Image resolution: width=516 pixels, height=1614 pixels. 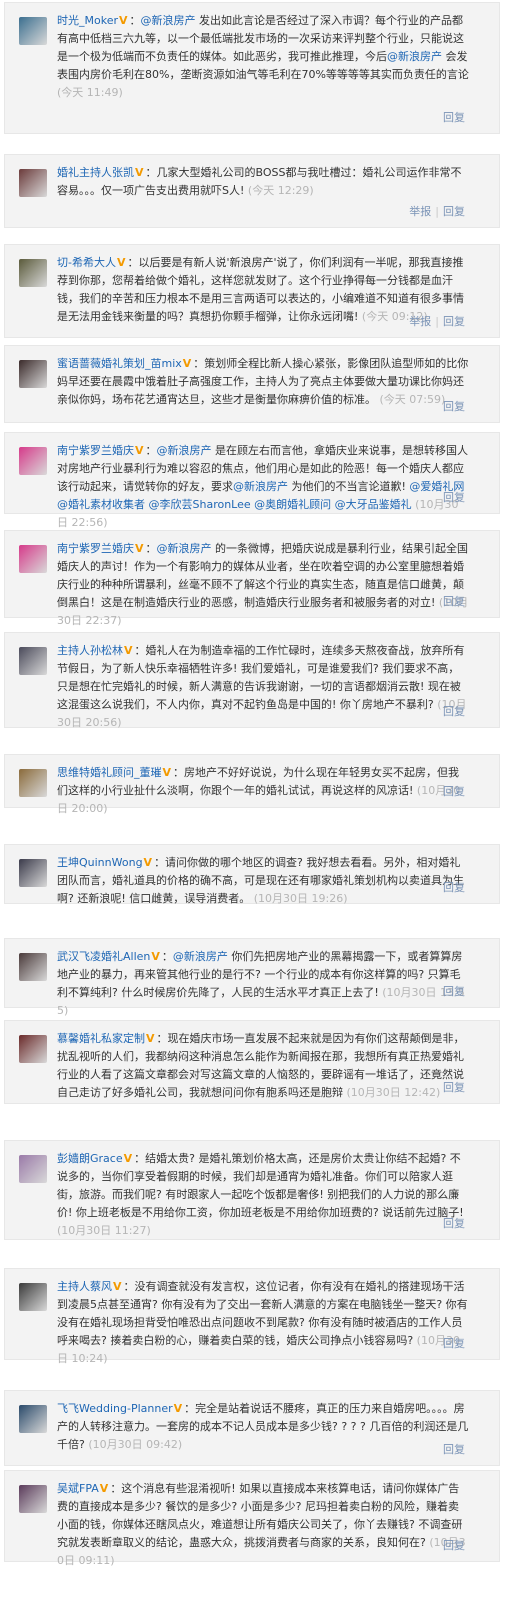 I want to click on username-link: 慕馨婚礼私家定制, so click(x=101, y=1038).